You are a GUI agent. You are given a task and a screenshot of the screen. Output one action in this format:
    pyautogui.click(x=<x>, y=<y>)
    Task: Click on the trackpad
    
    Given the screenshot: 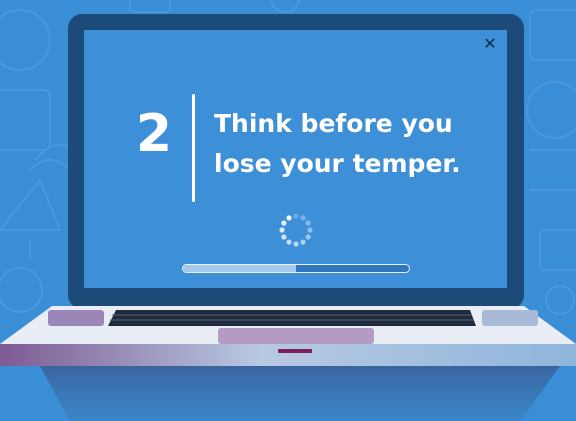 What is the action you would take?
    pyautogui.click(x=296, y=336)
    